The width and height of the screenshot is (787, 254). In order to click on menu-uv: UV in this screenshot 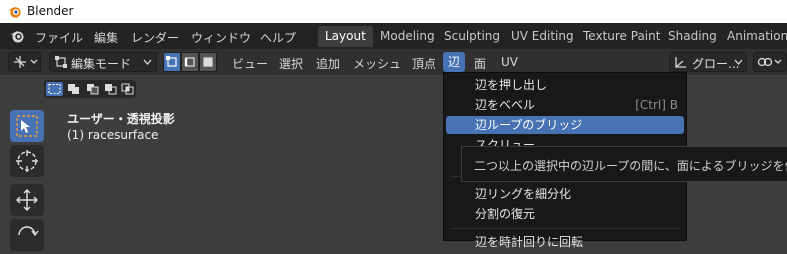, I will do `click(509, 62)`.